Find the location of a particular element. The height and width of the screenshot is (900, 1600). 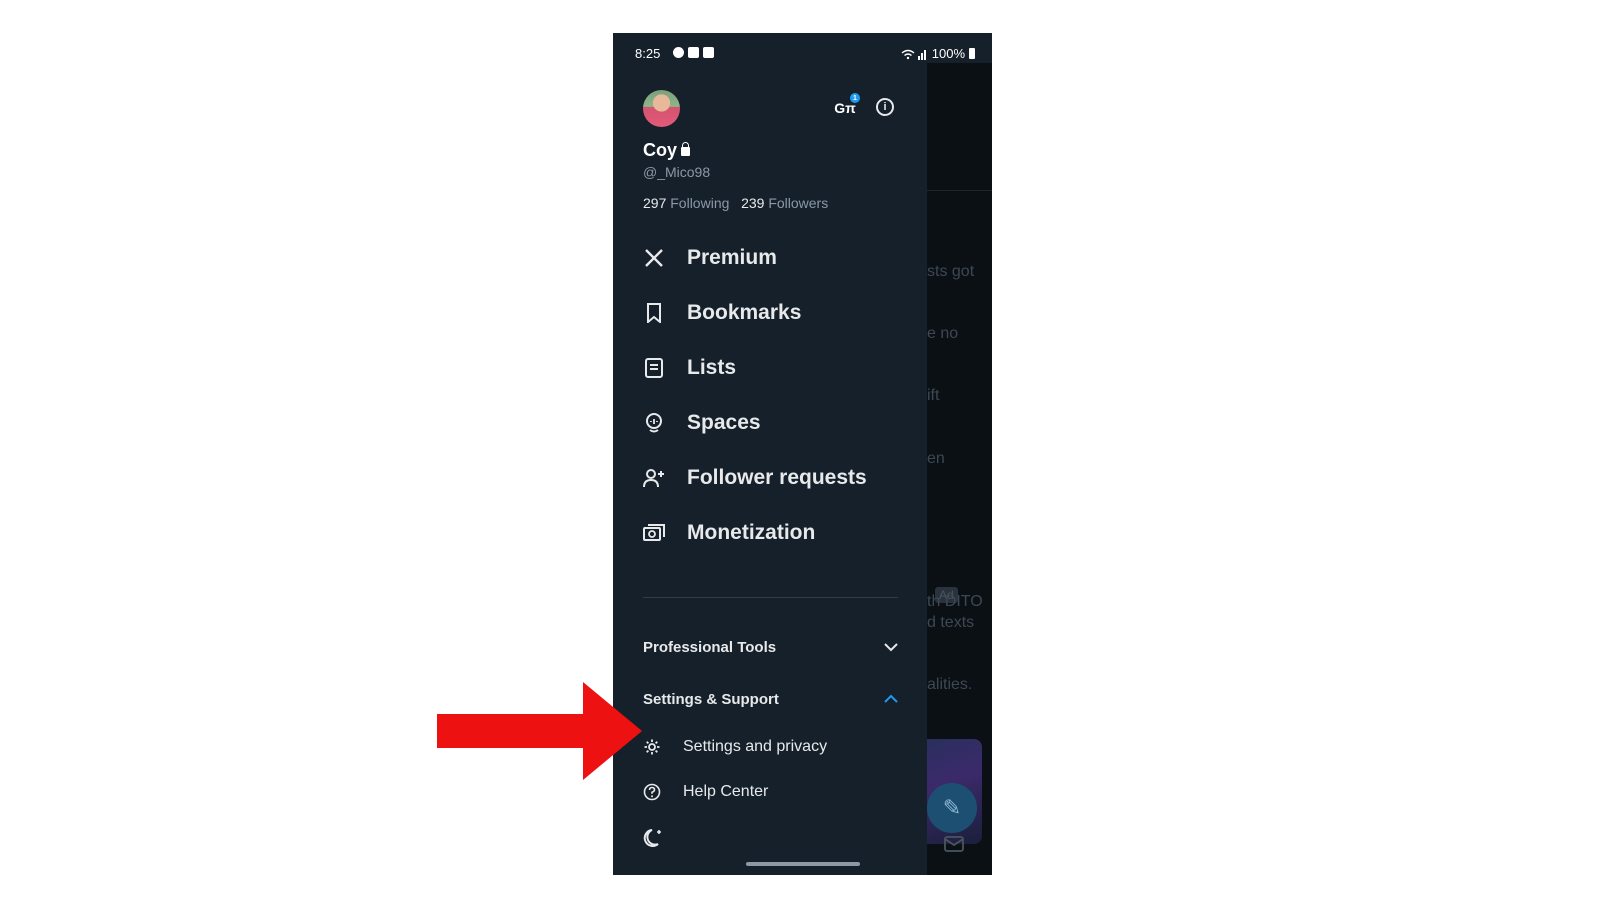

feed-text-fragment: alities. is located at coordinates (950, 684).